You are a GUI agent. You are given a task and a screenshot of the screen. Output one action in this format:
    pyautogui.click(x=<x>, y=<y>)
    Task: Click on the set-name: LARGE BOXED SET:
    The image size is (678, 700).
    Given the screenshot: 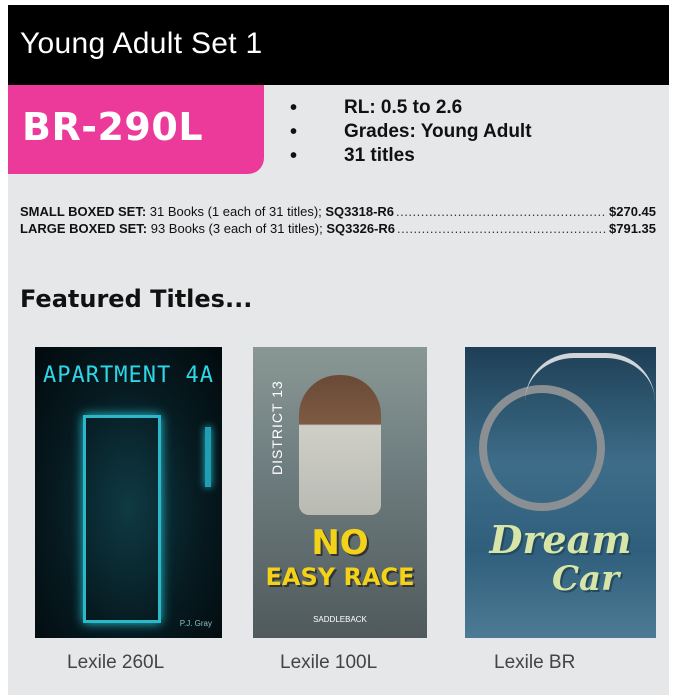 What is the action you would take?
    pyautogui.click(x=84, y=228)
    